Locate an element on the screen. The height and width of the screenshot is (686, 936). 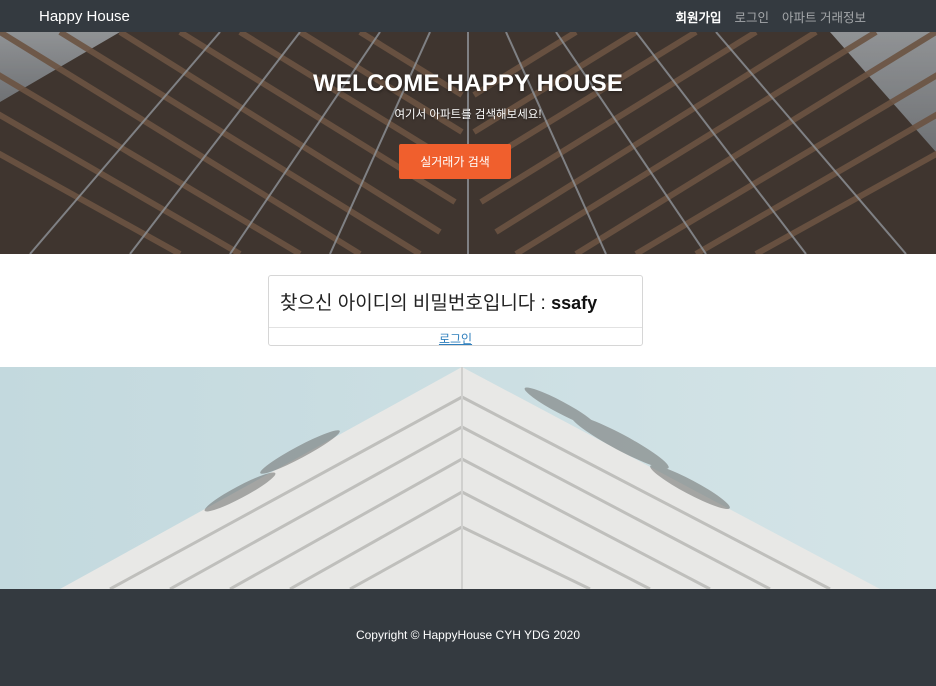
password-result-message: 찾으신 아이디의 비밀번호입니다 : ssafy is located at coordinates (438, 301).